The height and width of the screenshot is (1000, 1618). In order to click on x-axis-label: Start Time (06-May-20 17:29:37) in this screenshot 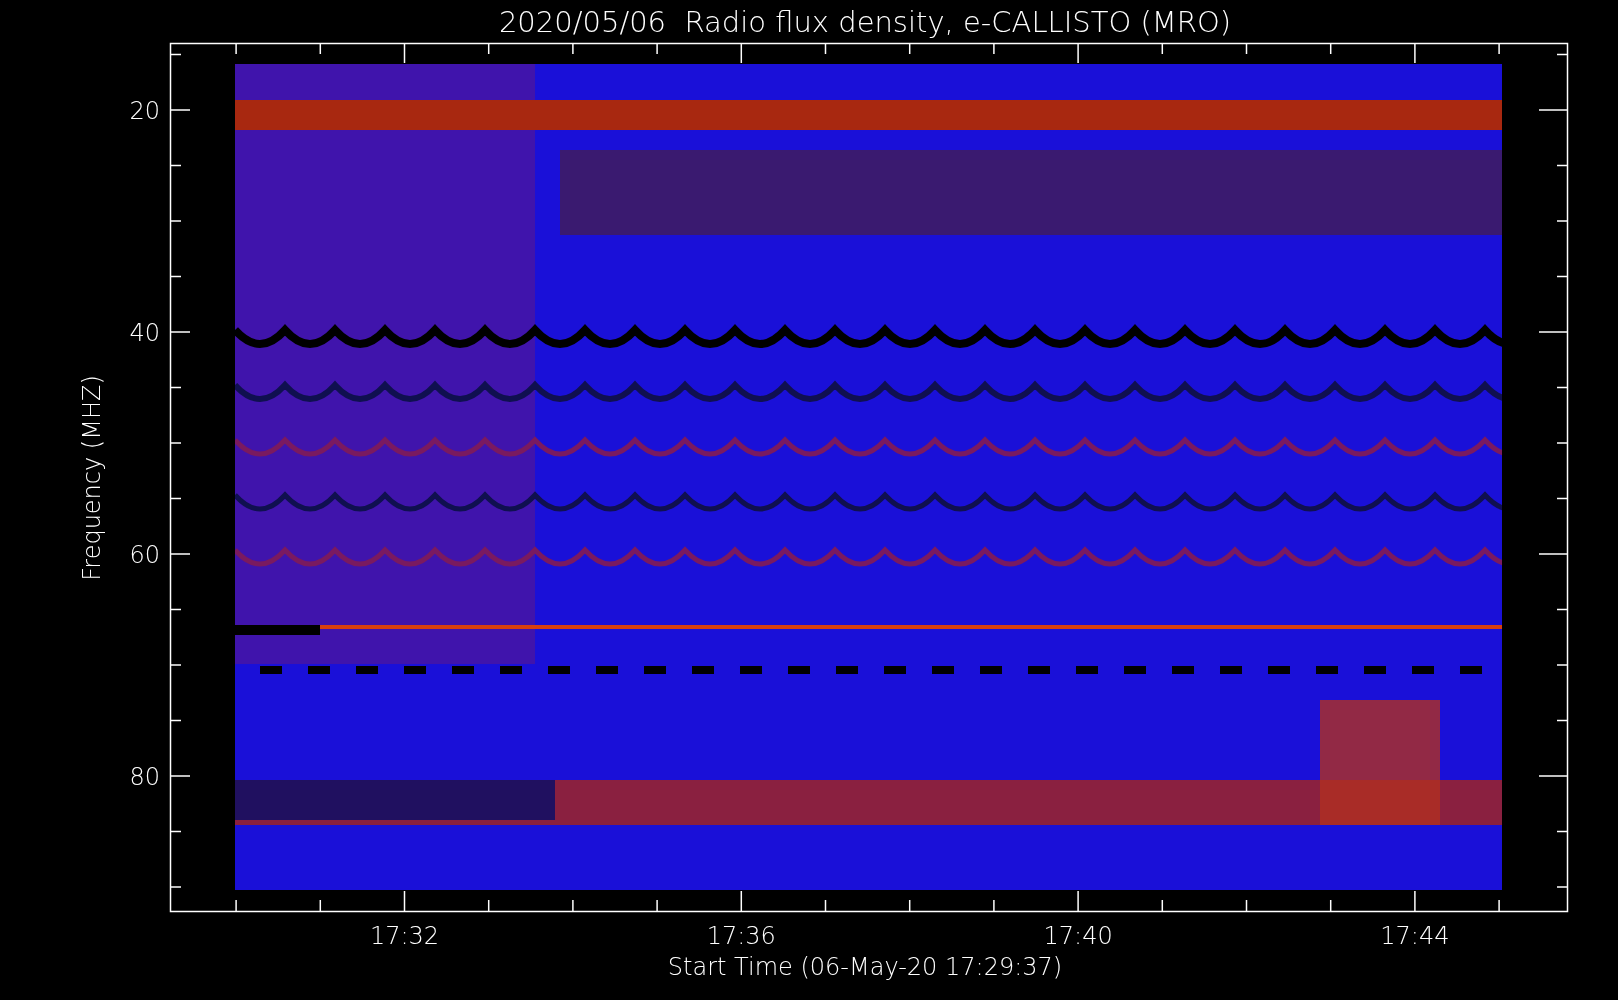, I will do `click(865, 967)`.